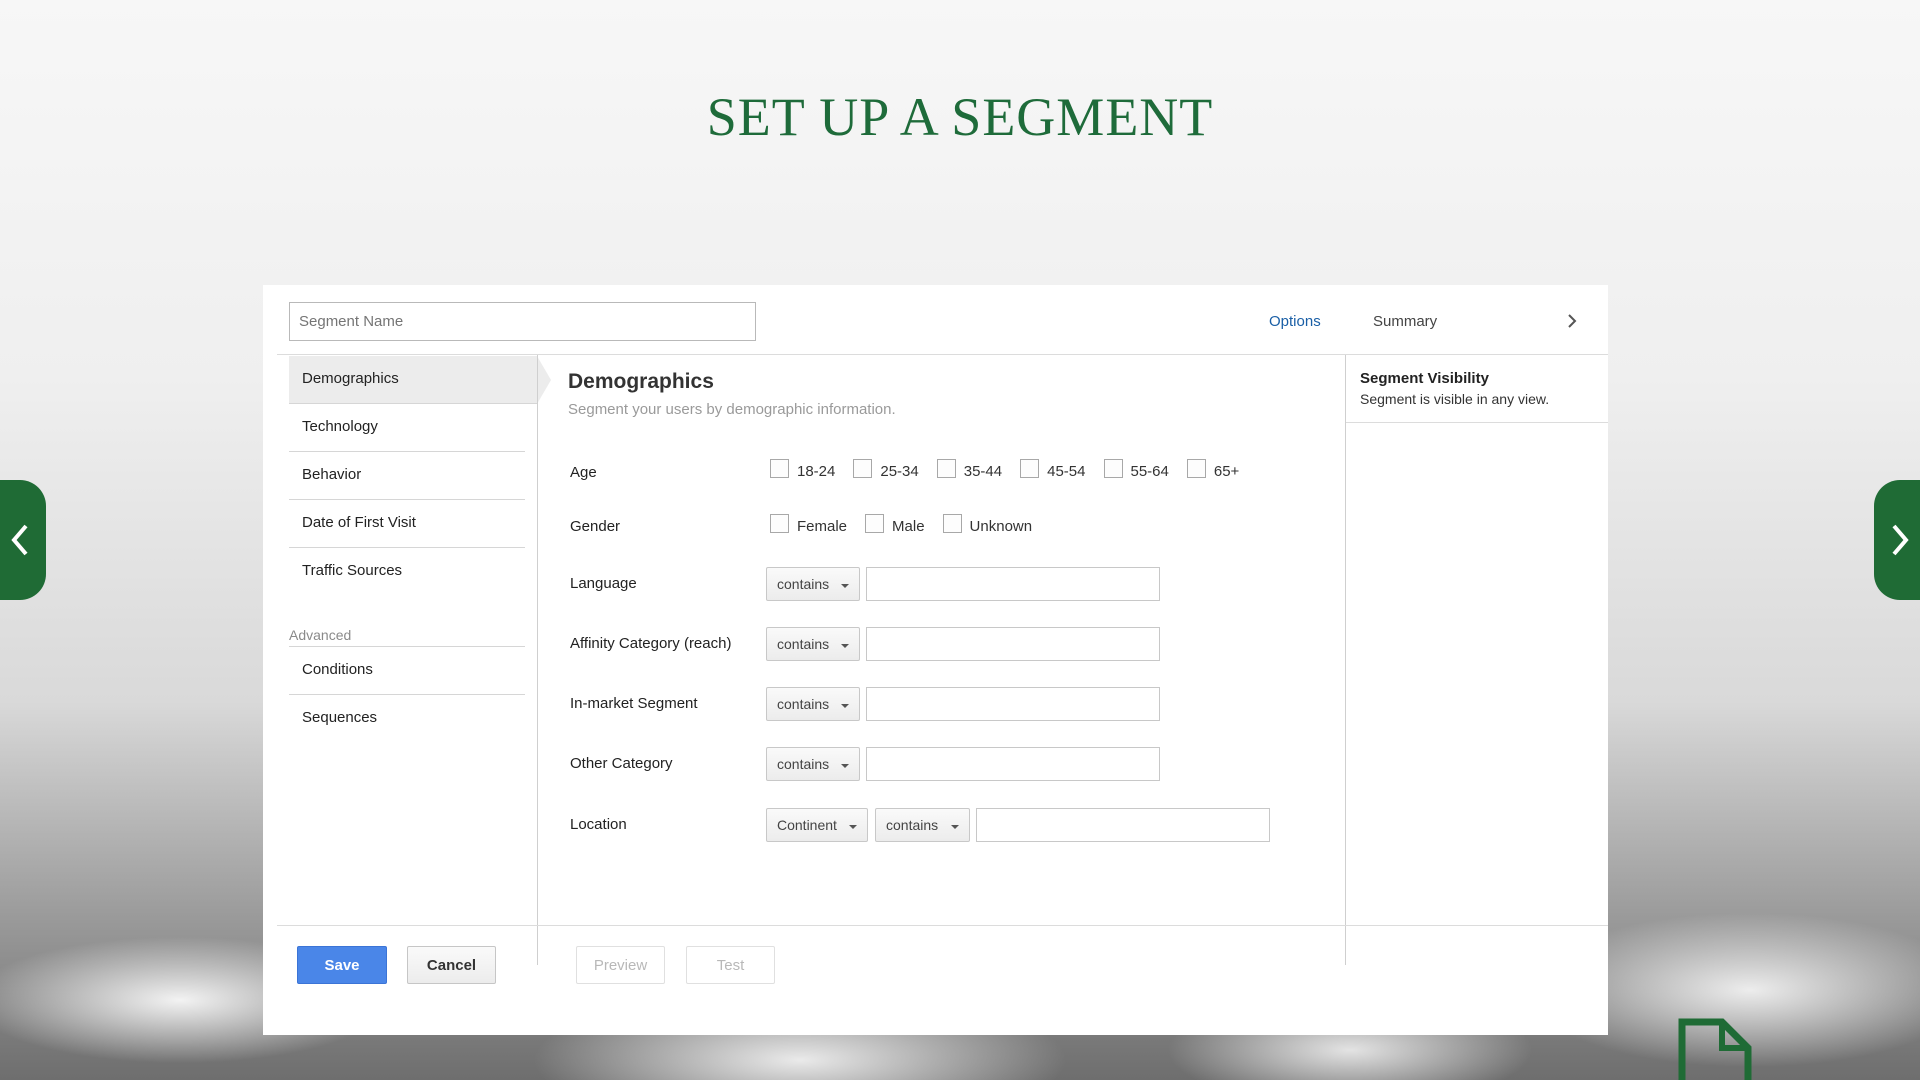 Image resolution: width=1920 pixels, height=1080 pixels. Describe the element at coordinates (598, 824) in the screenshot. I see `location-label: Location` at that location.